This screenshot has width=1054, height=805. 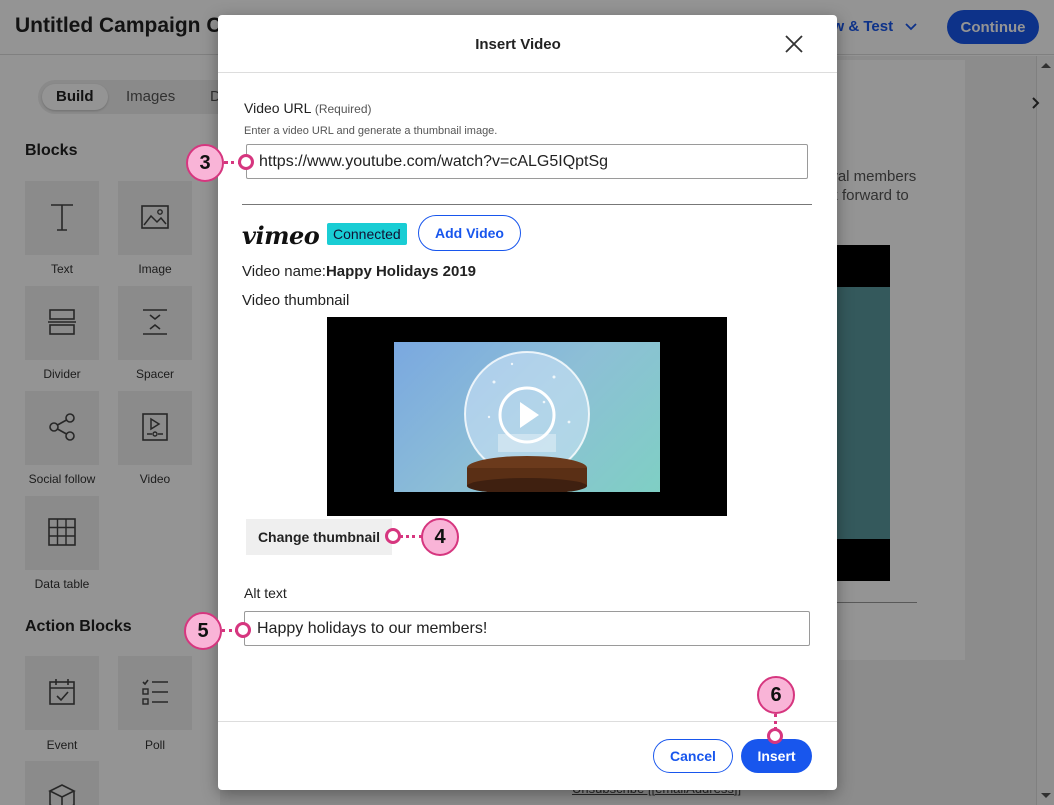 What do you see at coordinates (518, 44) in the screenshot?
I see `dialog-title: Insert Video` at bounding box center [518, 44].